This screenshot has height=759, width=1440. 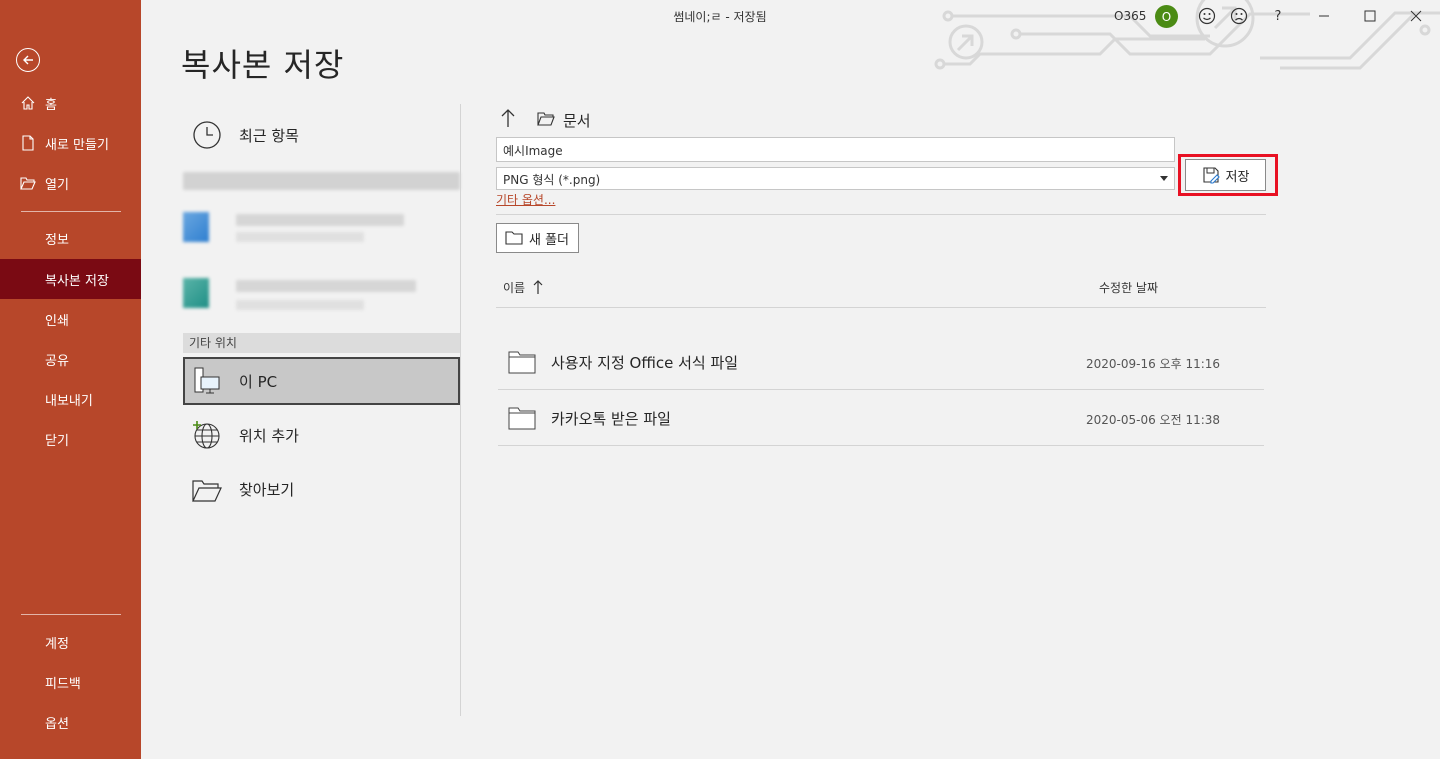 I want to click on filetype-select: PNG 형식 (*.png), so click(x=835, y=178).